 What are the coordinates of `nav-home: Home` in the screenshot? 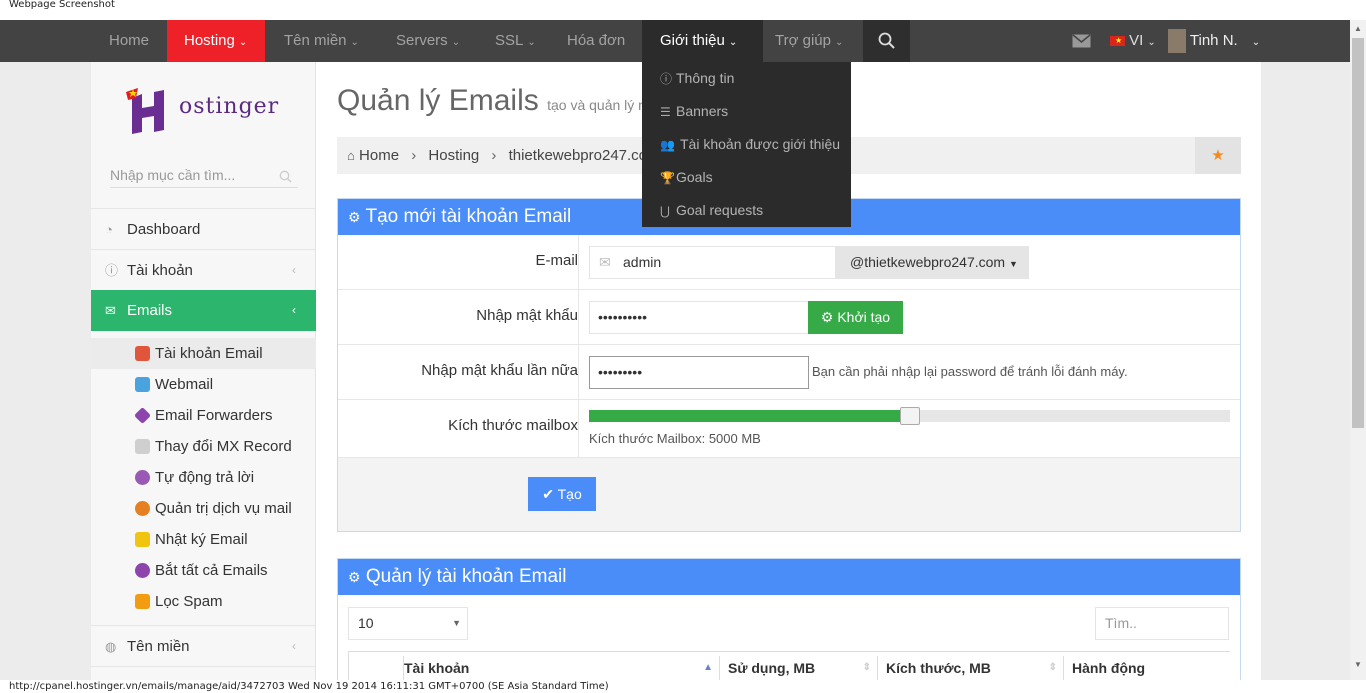 It's located at (129, 41).